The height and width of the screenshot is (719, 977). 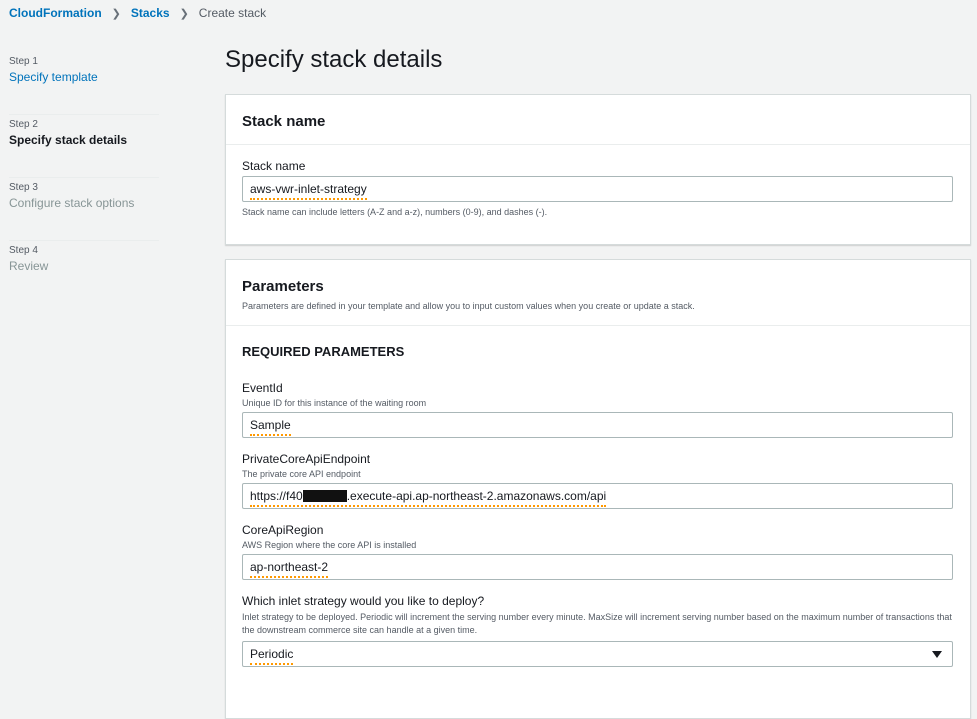 I want to click on endpoint-value-prefix: https://f40, so click(x=276, y=496).